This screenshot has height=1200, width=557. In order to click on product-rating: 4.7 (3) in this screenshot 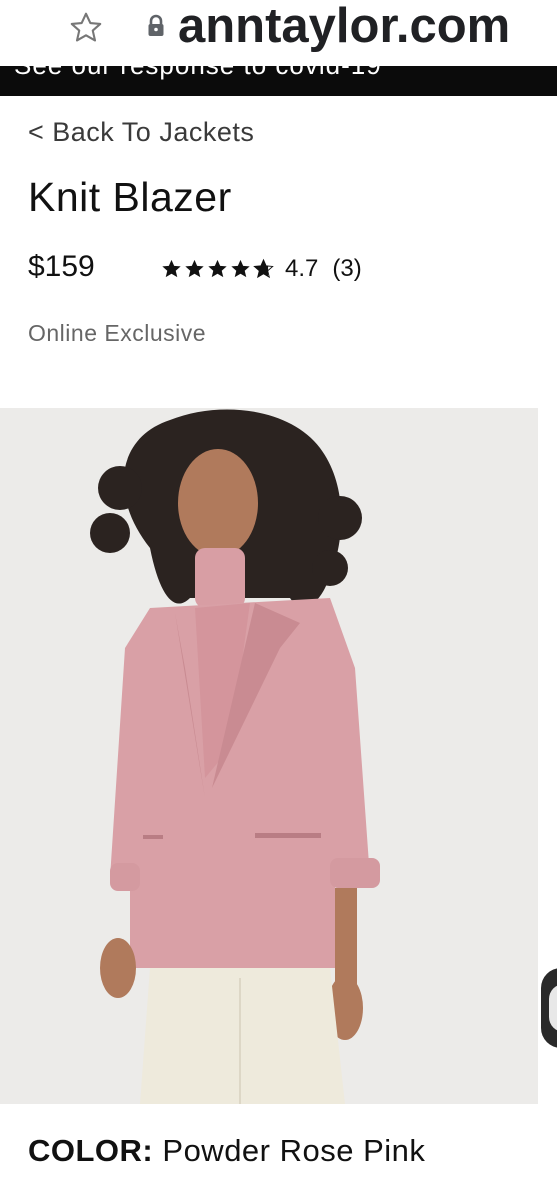, I will do `click(261, 269)`.